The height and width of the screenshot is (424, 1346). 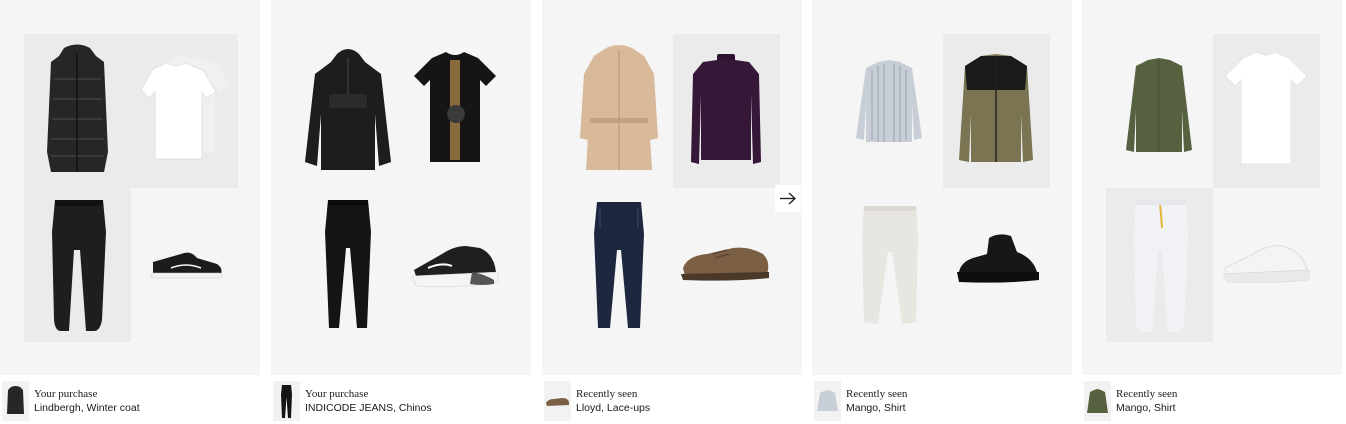 I want to click on carousel-next-button, so click(x=788, y=198).